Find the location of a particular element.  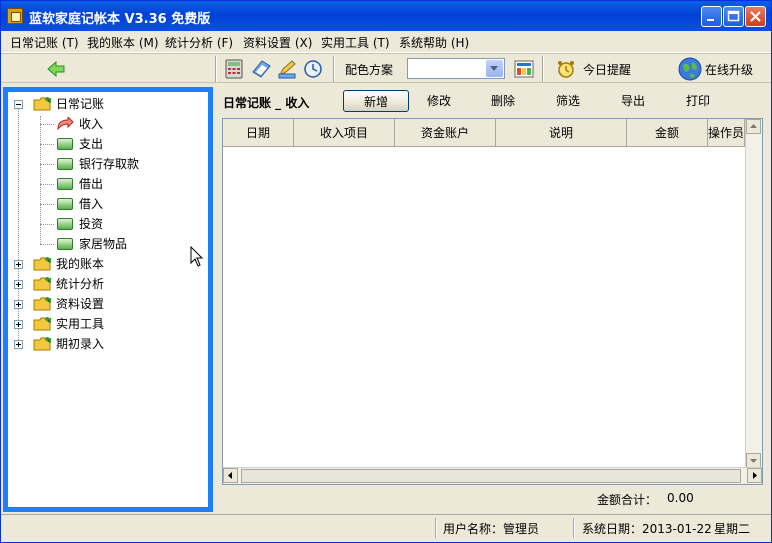

delete-button: 删除 is located at coordinates (503, 101).